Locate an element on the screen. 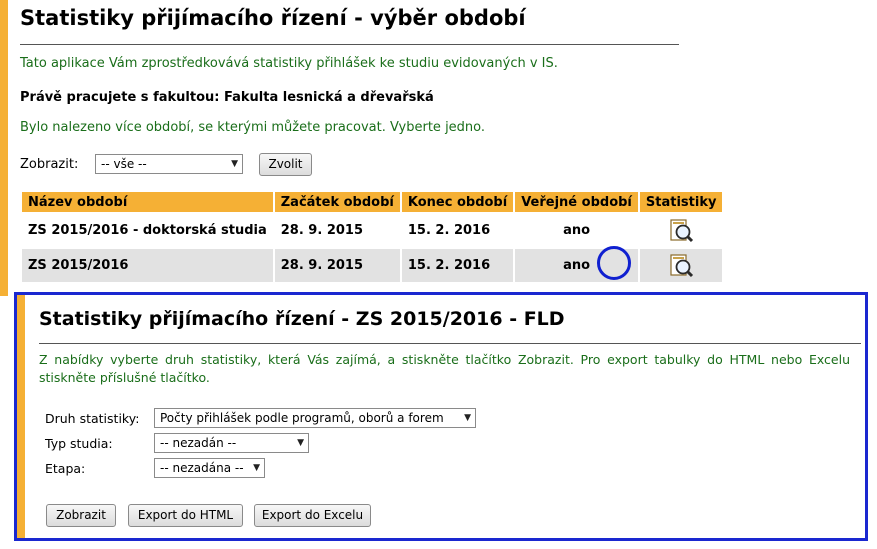  export-excel-button: Export do Excelu is located at coordinates (312, 515).